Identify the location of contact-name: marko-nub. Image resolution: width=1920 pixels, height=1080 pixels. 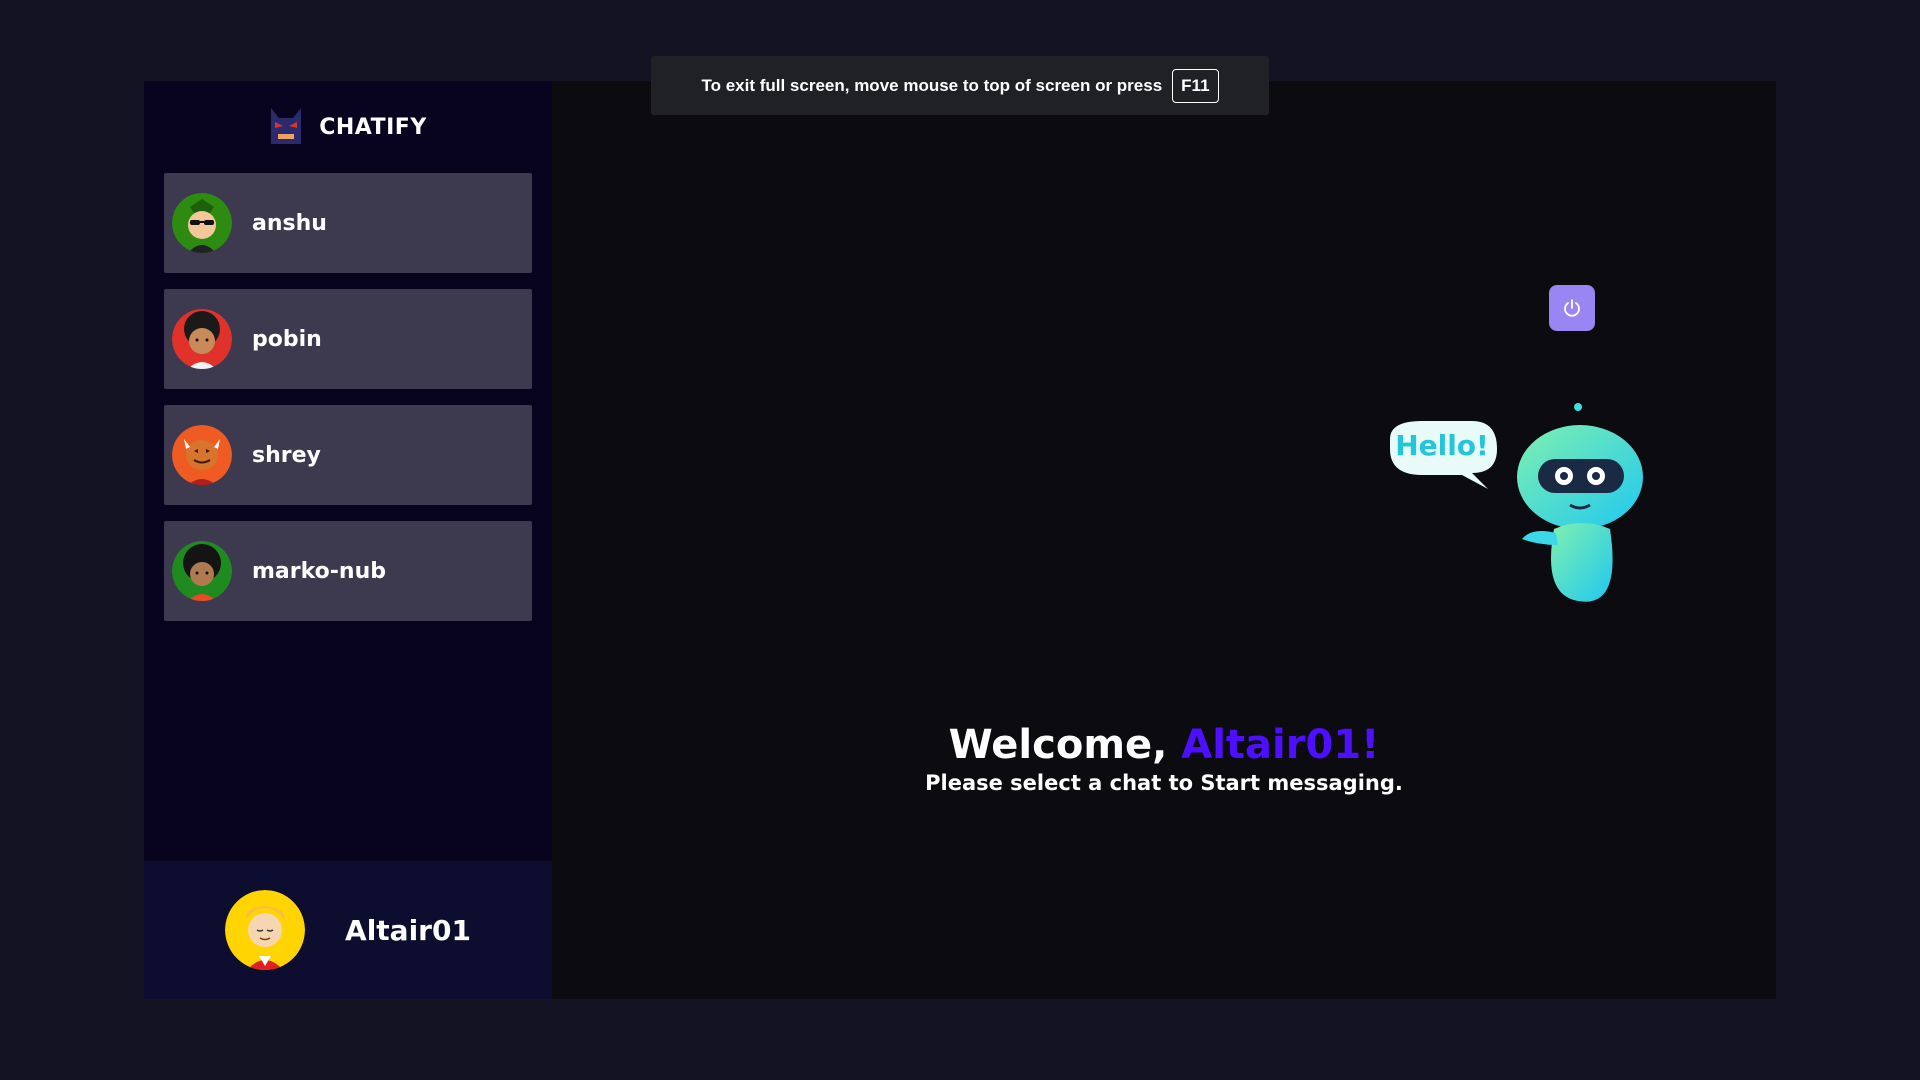
(319, 571).